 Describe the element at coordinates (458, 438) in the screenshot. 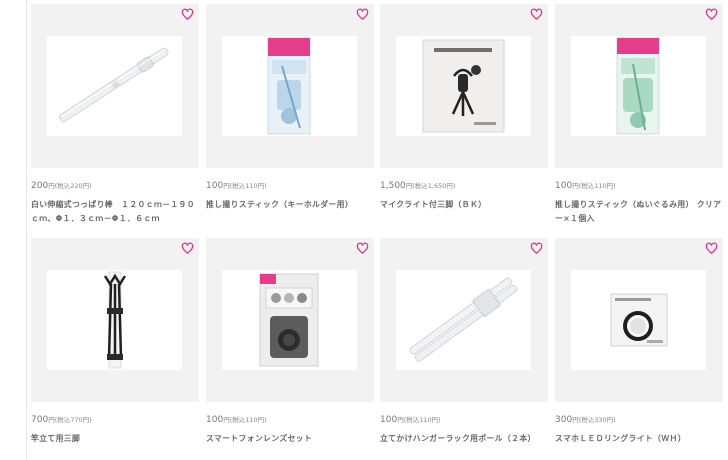

I see `product-name-link: 立てかけハンガーラック用ポール（２本）` at that location.